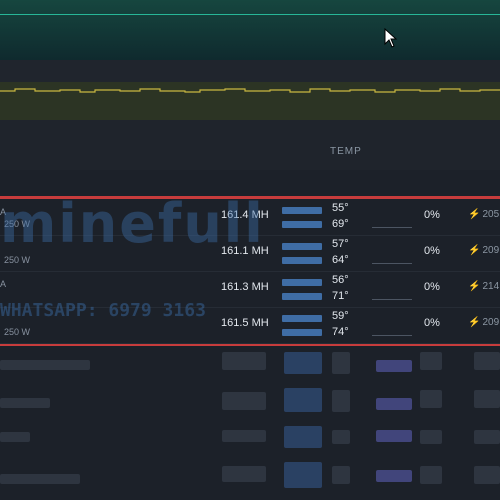 The width and height of the screenshot is (500, 500). I want to click on mem-temp: 69°, so click(340, 224).